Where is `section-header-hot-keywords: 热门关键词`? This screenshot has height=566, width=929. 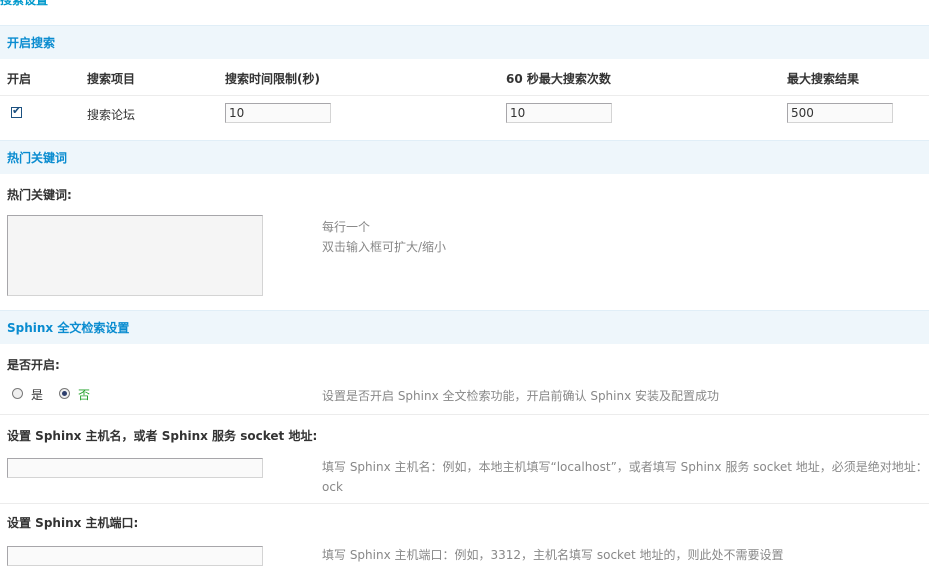 section-header-hot-keywords: 热门关键词 is located at coordinates (464, 157).